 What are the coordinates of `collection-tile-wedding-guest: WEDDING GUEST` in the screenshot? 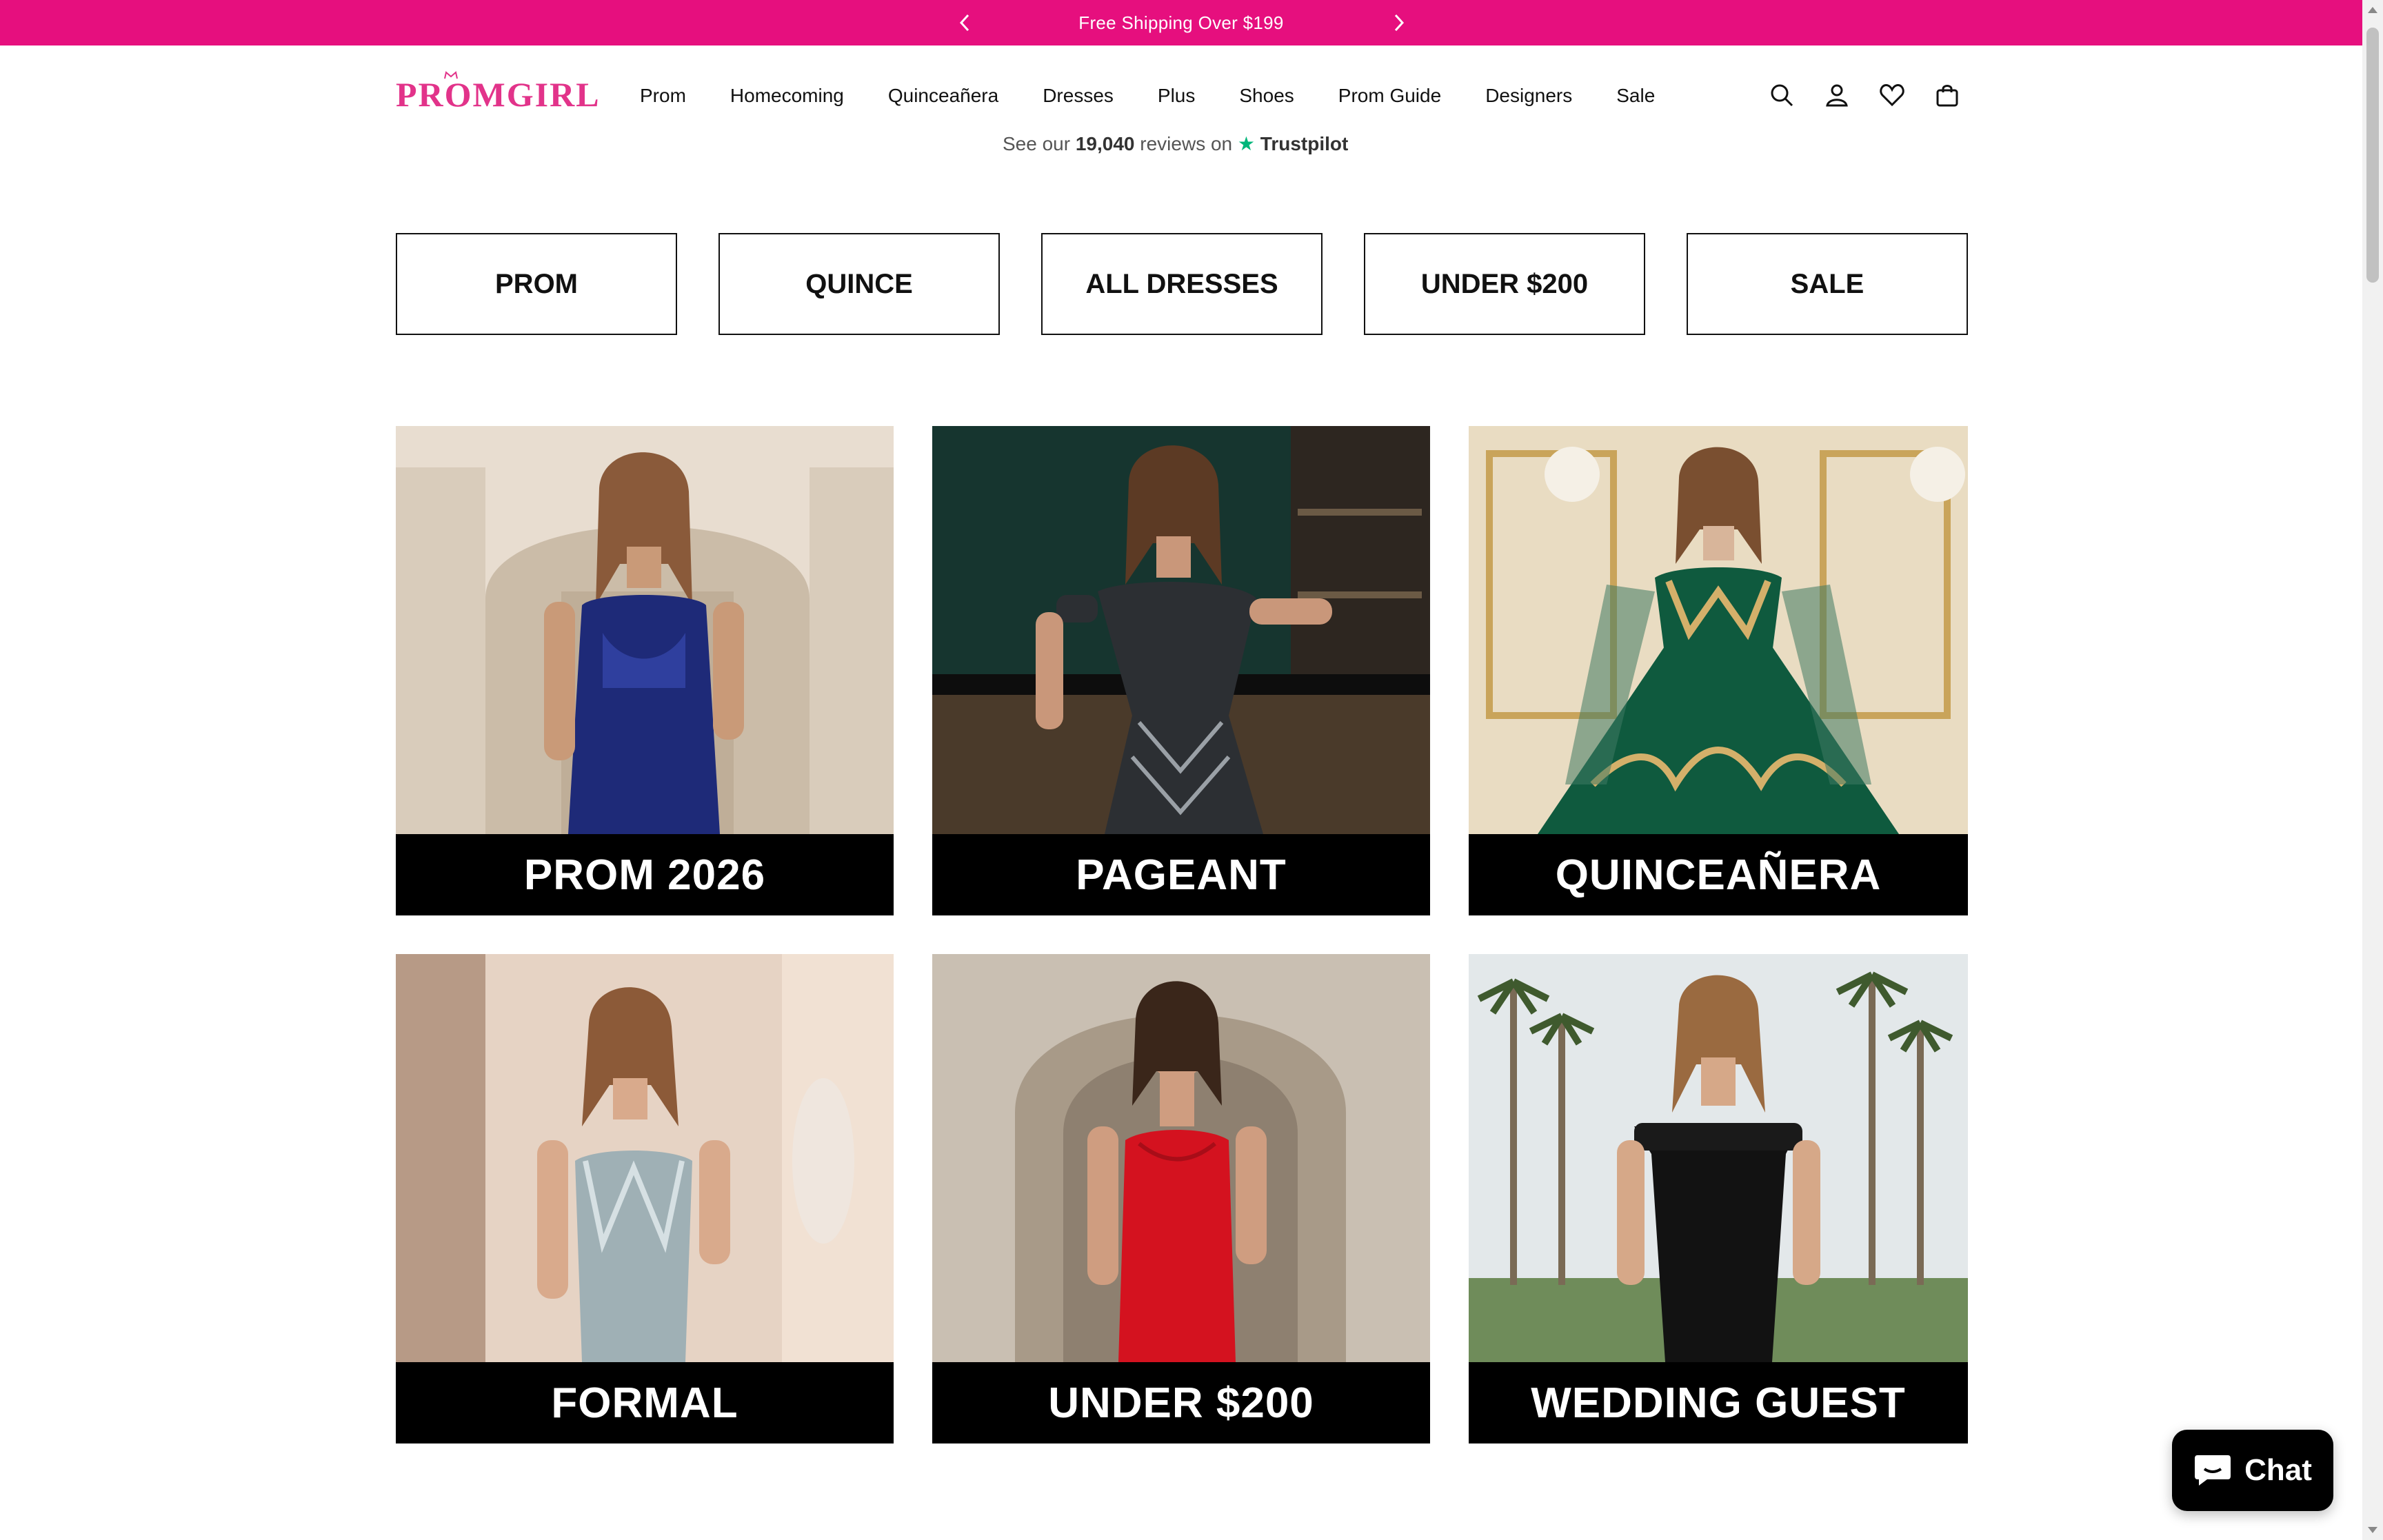 It's located at (1718, 1199).